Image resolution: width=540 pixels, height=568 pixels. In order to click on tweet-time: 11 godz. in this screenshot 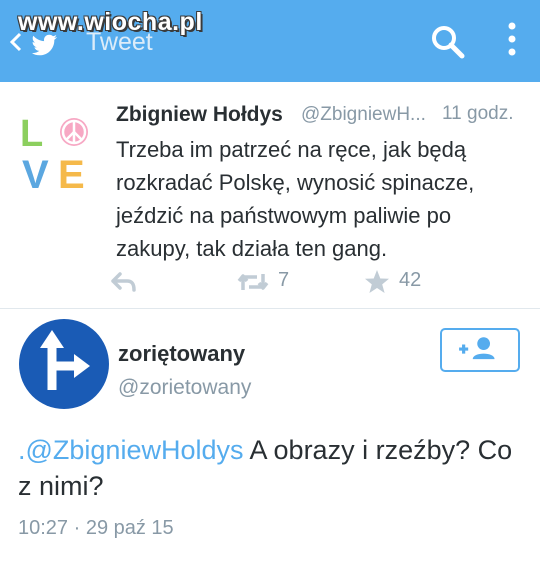, I will do `click(478, 113)`.